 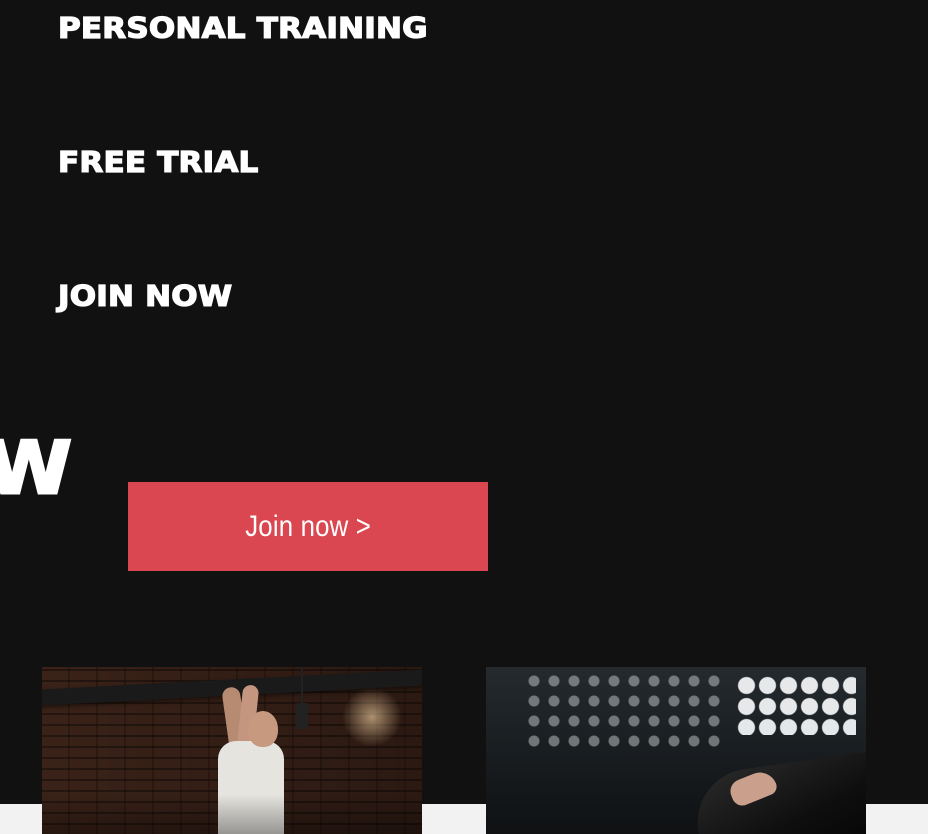 I want to click on join-now-button: Join now >, so click(x=308, y=526).